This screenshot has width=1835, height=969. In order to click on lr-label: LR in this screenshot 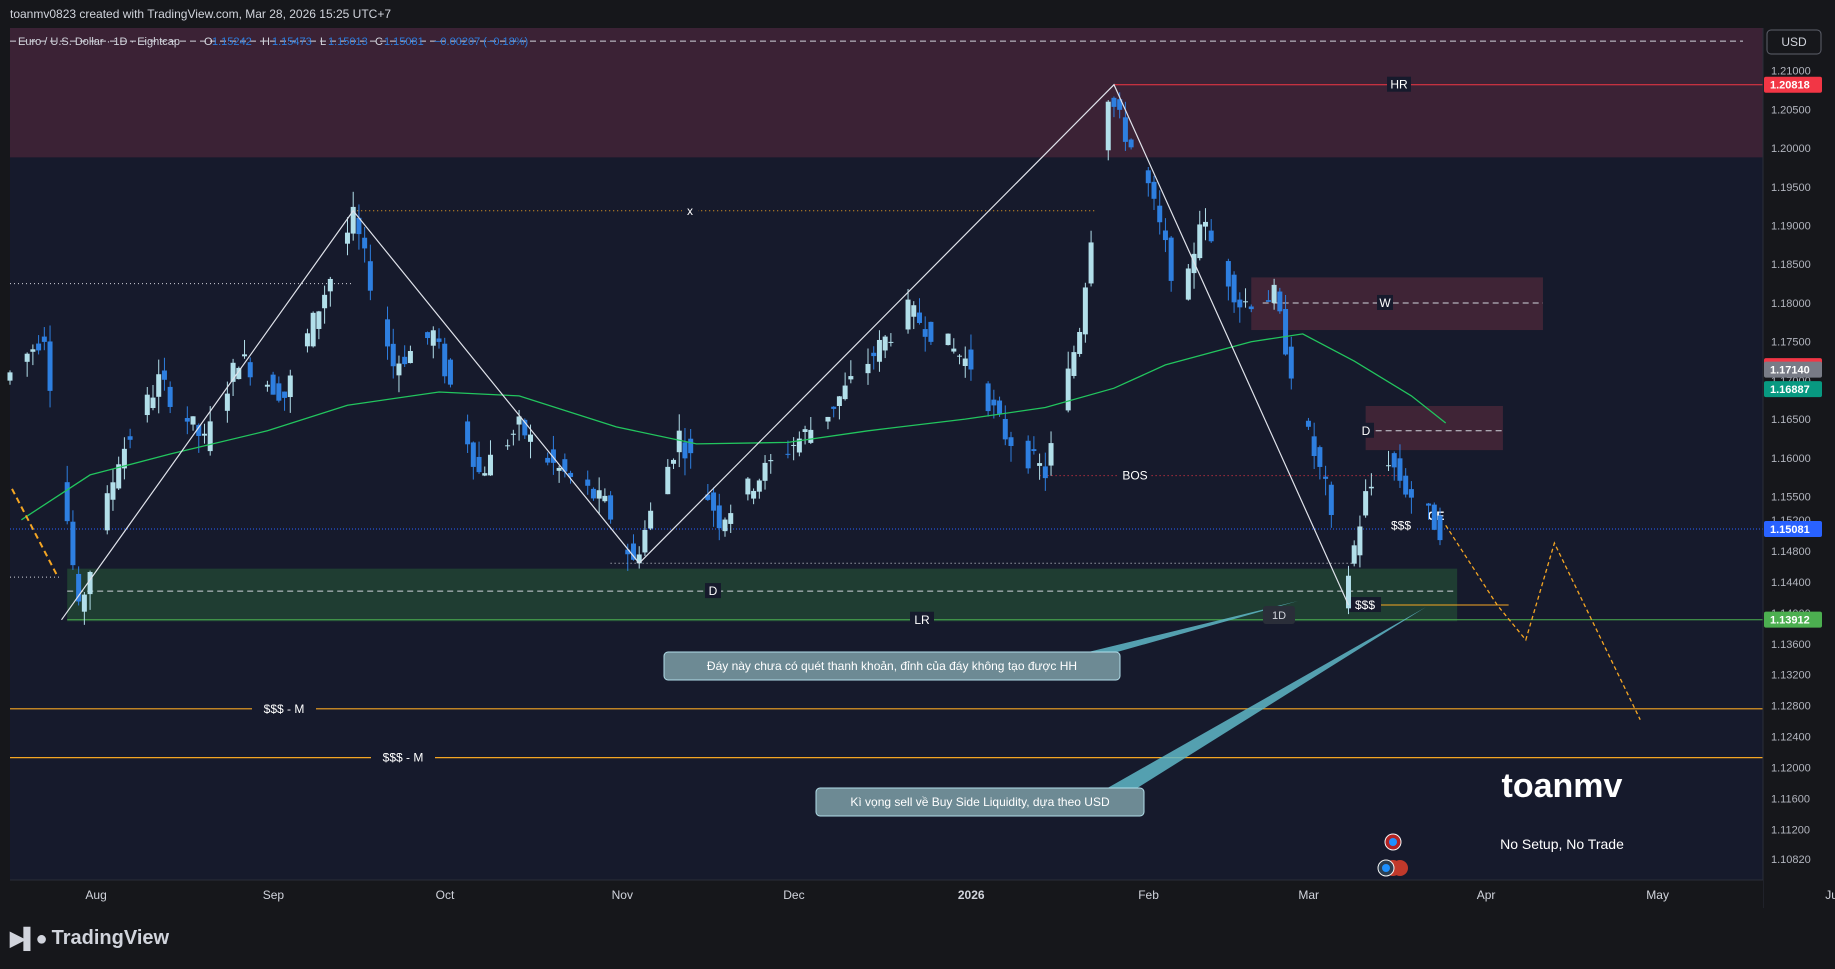, I will do `click(922, 620)`.